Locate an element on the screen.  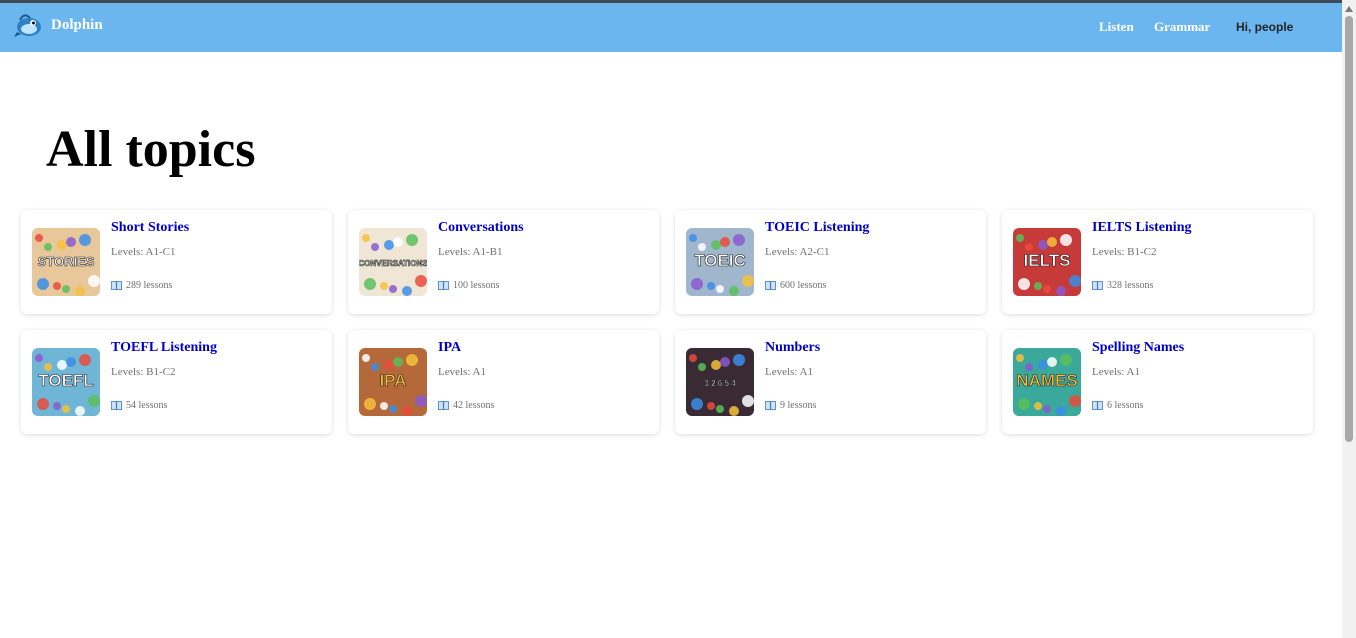
topic-thumbnail: NAMES is located at coordinates (1047, 382).